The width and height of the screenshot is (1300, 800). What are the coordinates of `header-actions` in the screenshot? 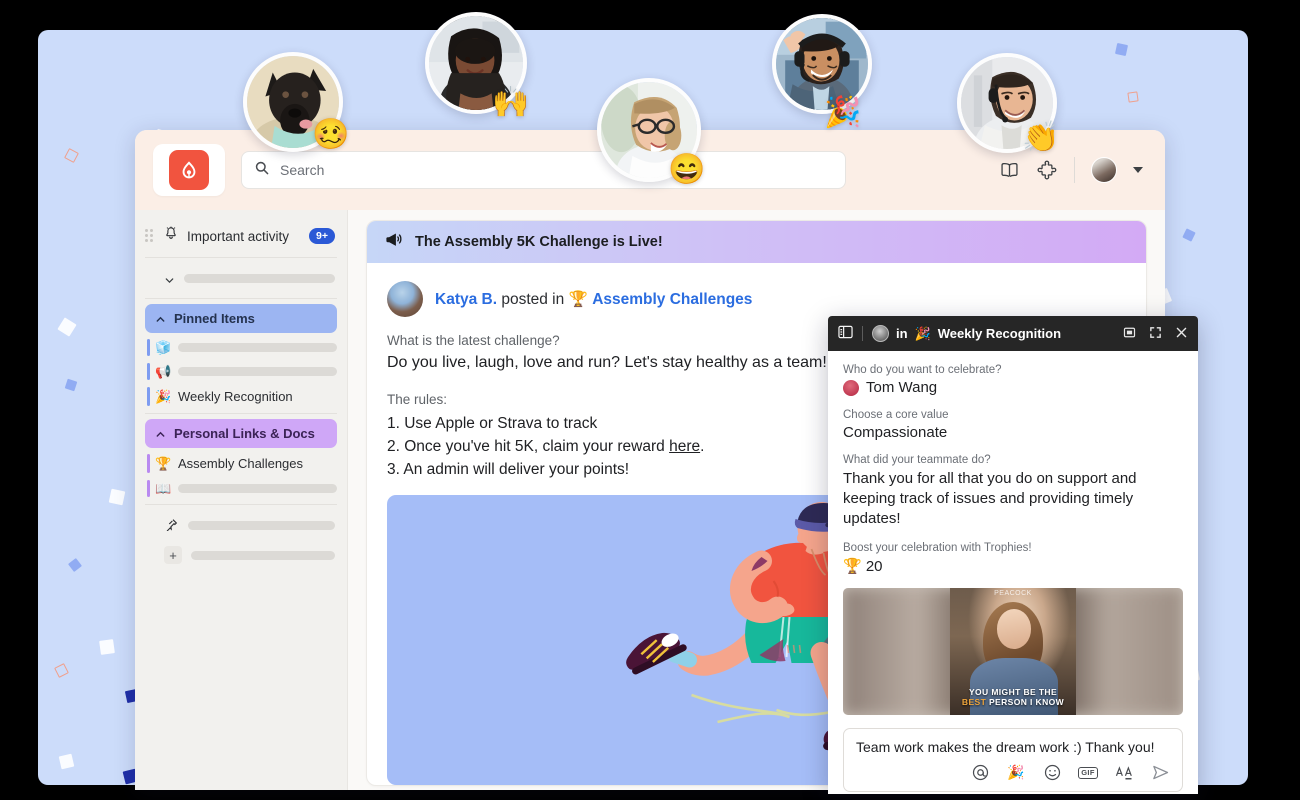 It's located at (1072, 170).